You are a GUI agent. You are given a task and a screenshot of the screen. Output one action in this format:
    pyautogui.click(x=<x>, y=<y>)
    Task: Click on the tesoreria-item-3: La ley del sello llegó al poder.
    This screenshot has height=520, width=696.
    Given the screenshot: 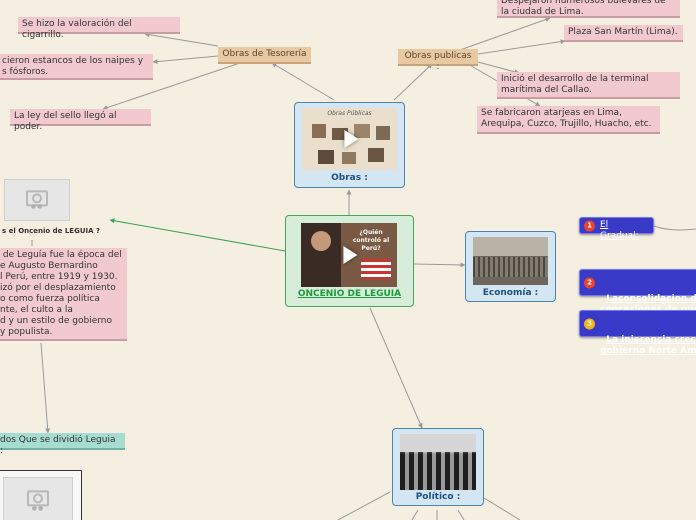 What is the action you would take?
    pyautogui.click(x=80, y=120)
    